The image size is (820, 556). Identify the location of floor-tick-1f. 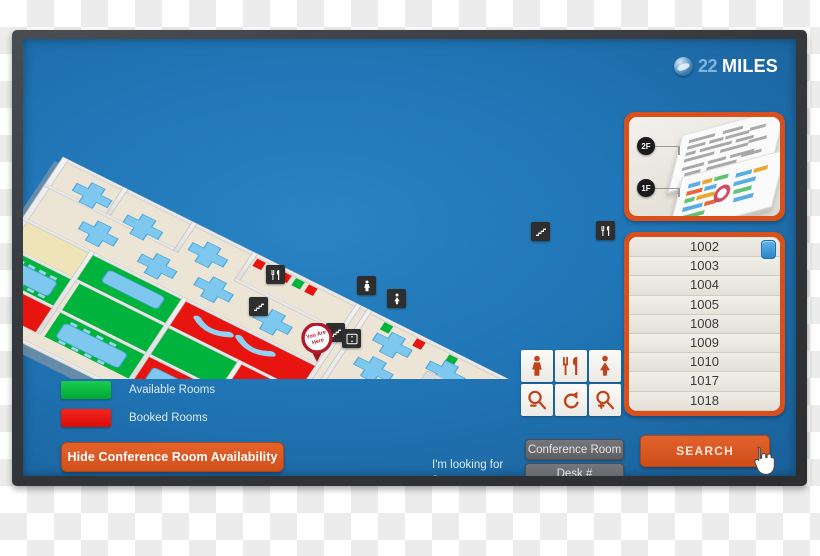
(679, 192).